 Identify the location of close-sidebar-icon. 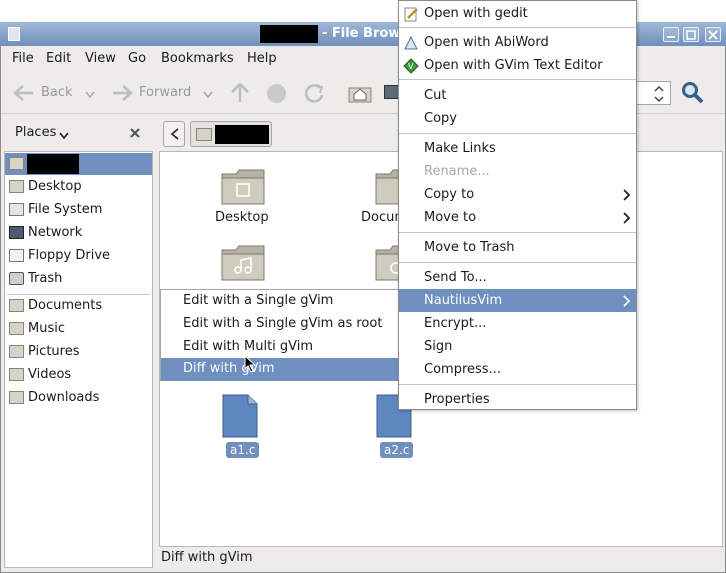
(135, 135).